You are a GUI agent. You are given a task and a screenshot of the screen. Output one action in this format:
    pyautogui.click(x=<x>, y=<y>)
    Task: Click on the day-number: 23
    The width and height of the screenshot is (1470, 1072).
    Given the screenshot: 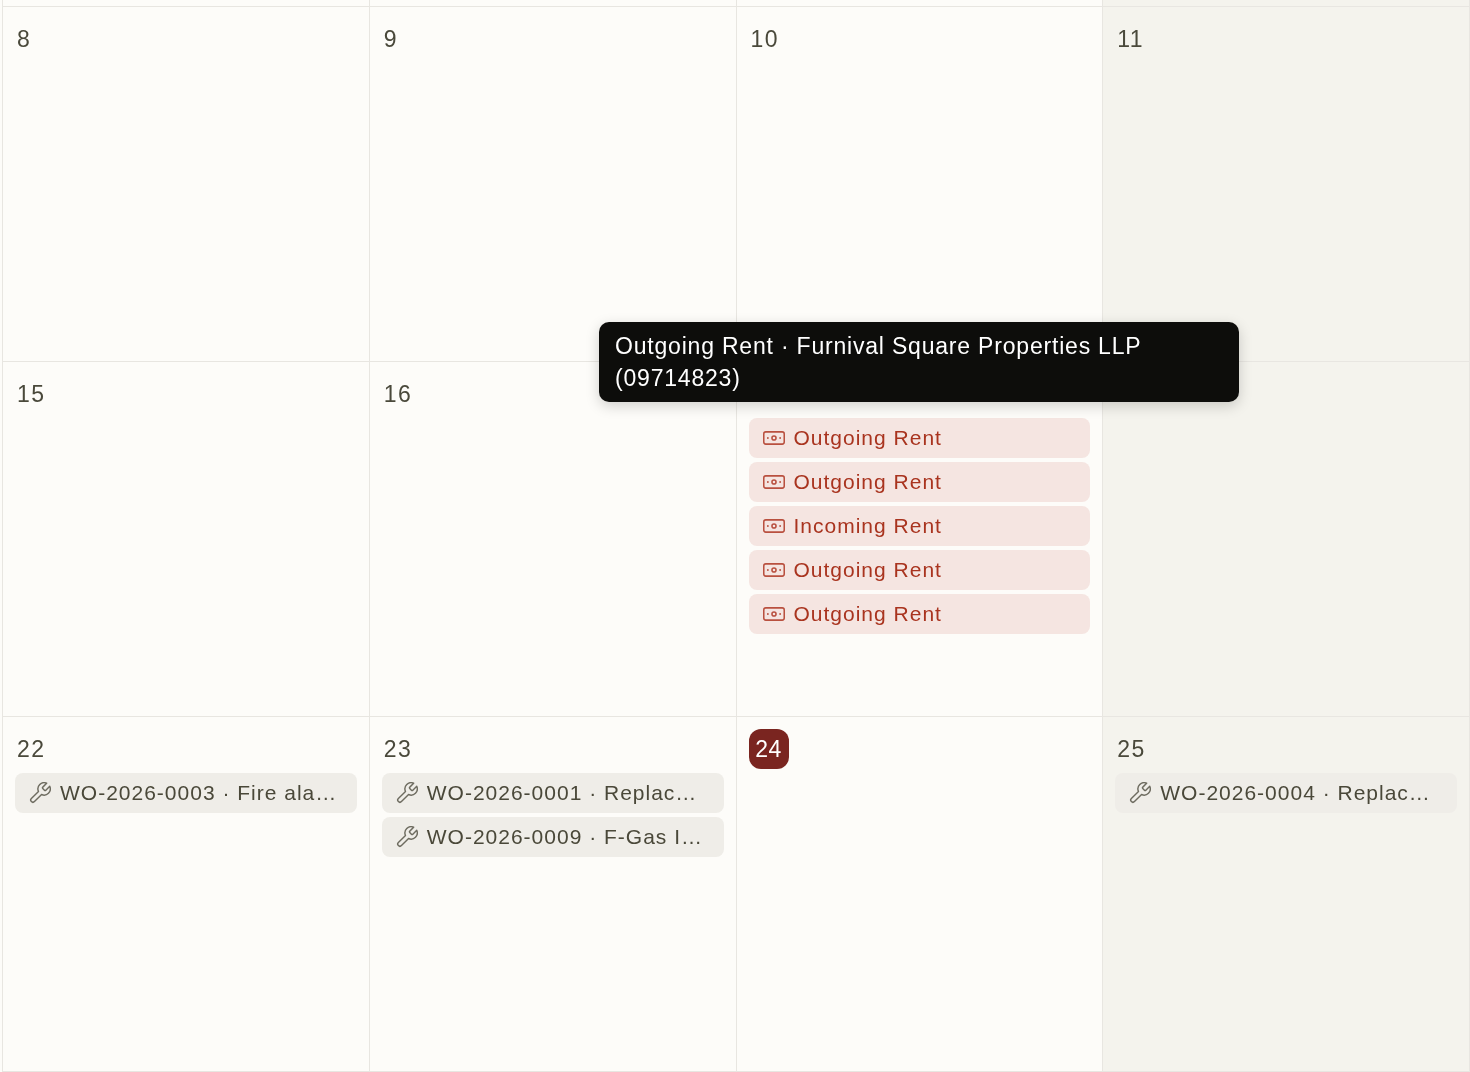 What is the action you would take?
    pyautogui.click(x=398, y=749)
    